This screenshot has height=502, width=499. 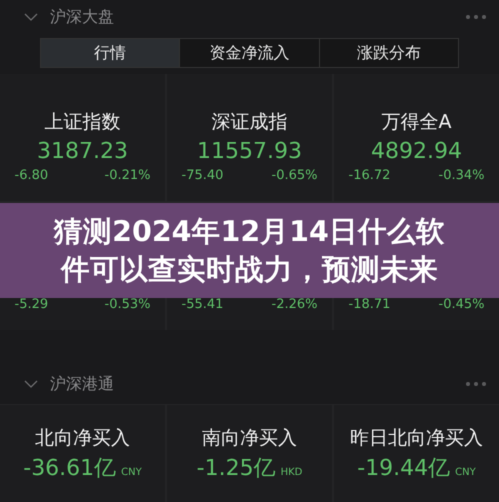 I want to click on change-percent: -2.26%, so click(x=295, y=304).